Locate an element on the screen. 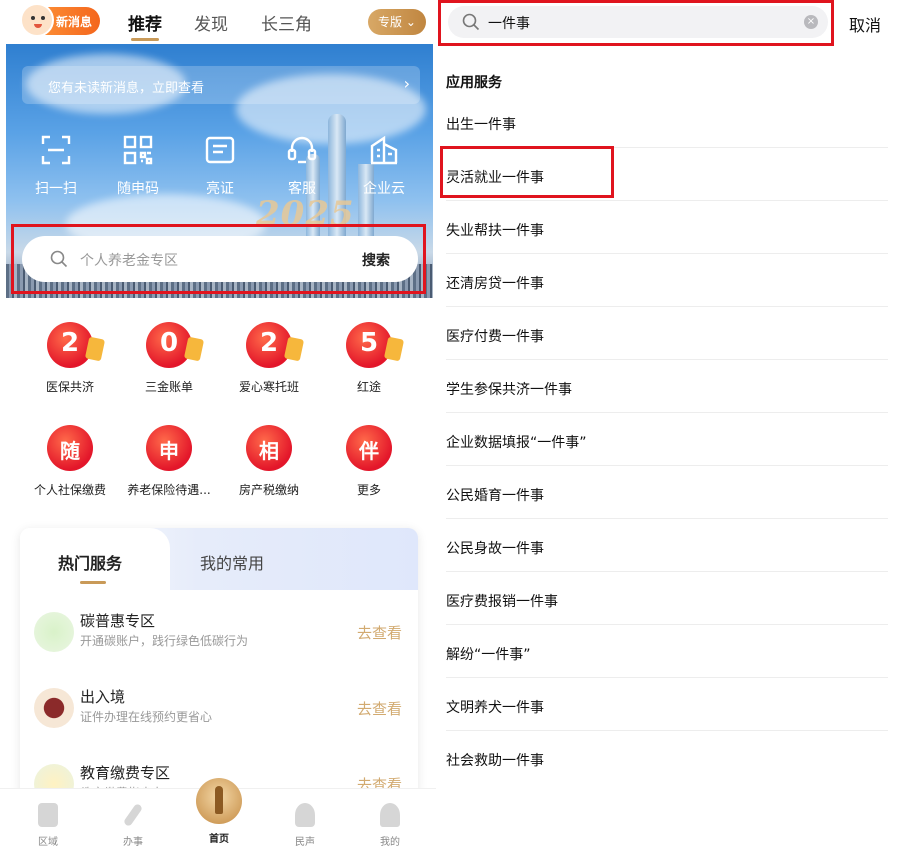  service-social-insurance-payment: 随 个人社保缴费 is located at coordinates (70, 461).